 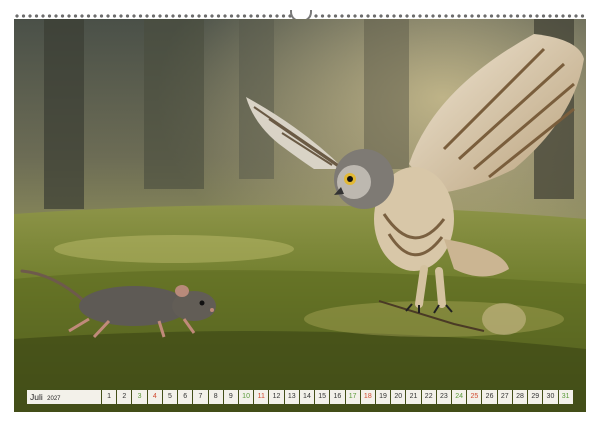 I want to click on day-cell: 23, so click(x=444, y=397).